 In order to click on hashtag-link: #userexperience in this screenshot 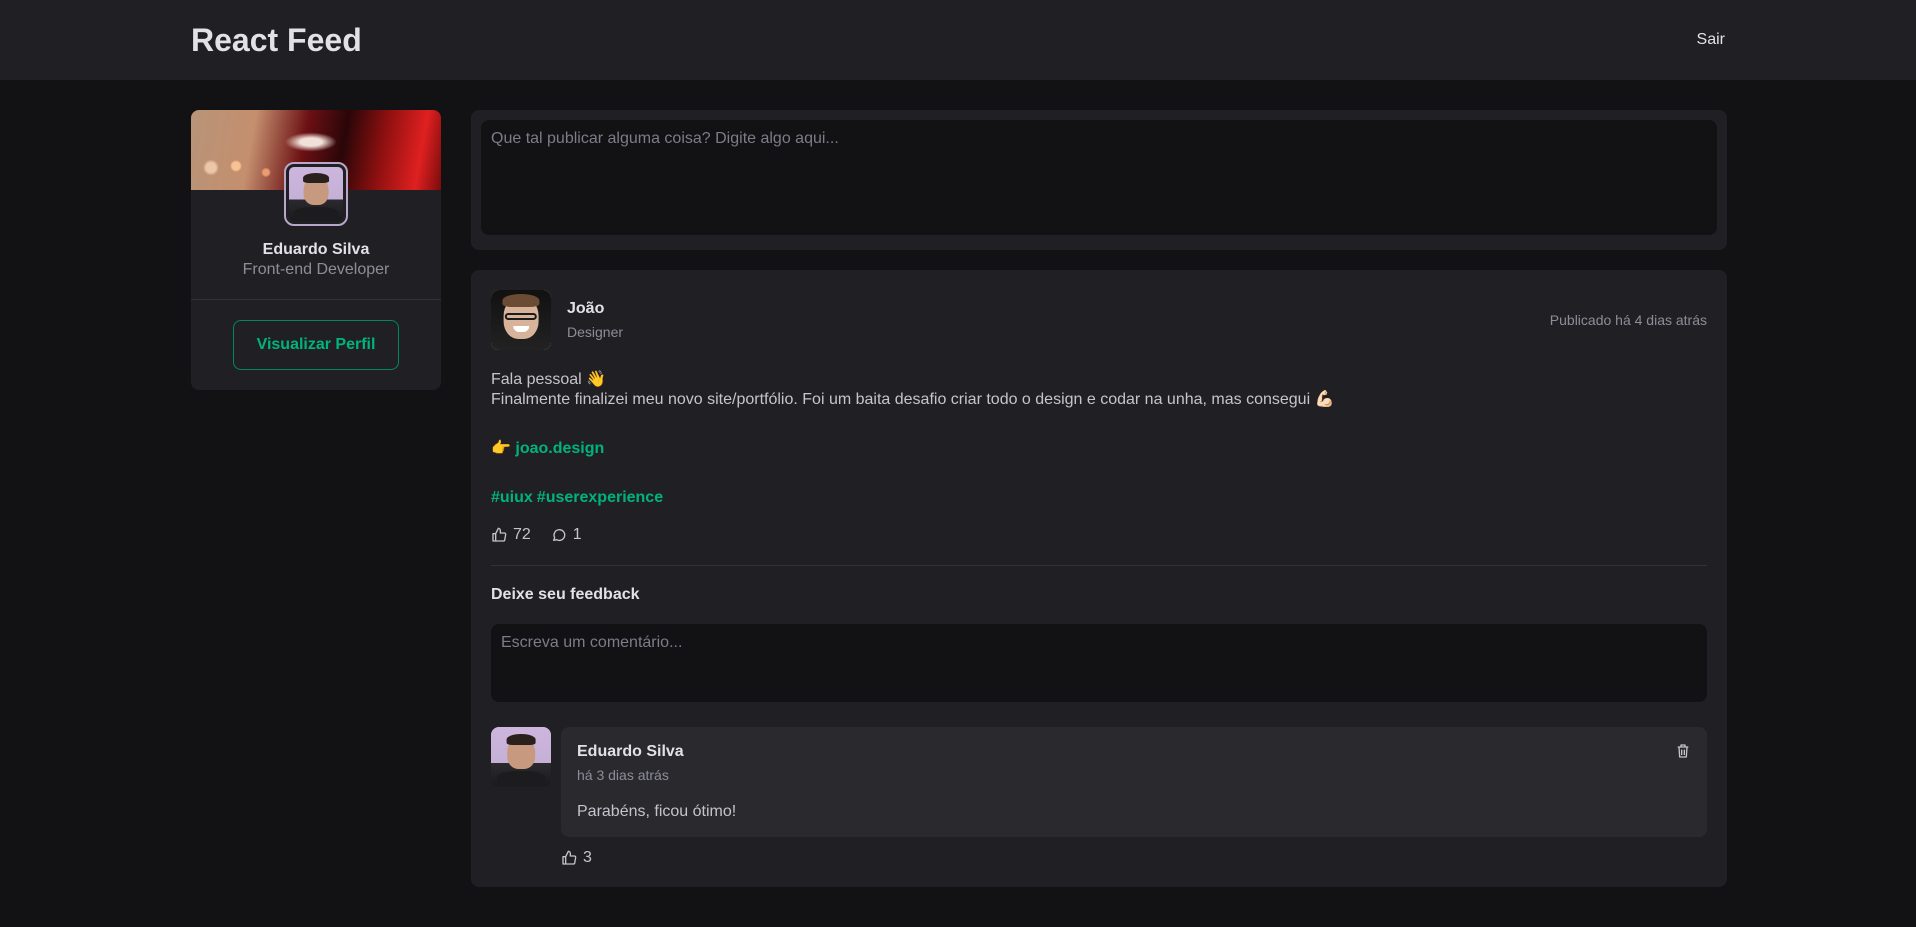, I will do `click(600, 497)`.